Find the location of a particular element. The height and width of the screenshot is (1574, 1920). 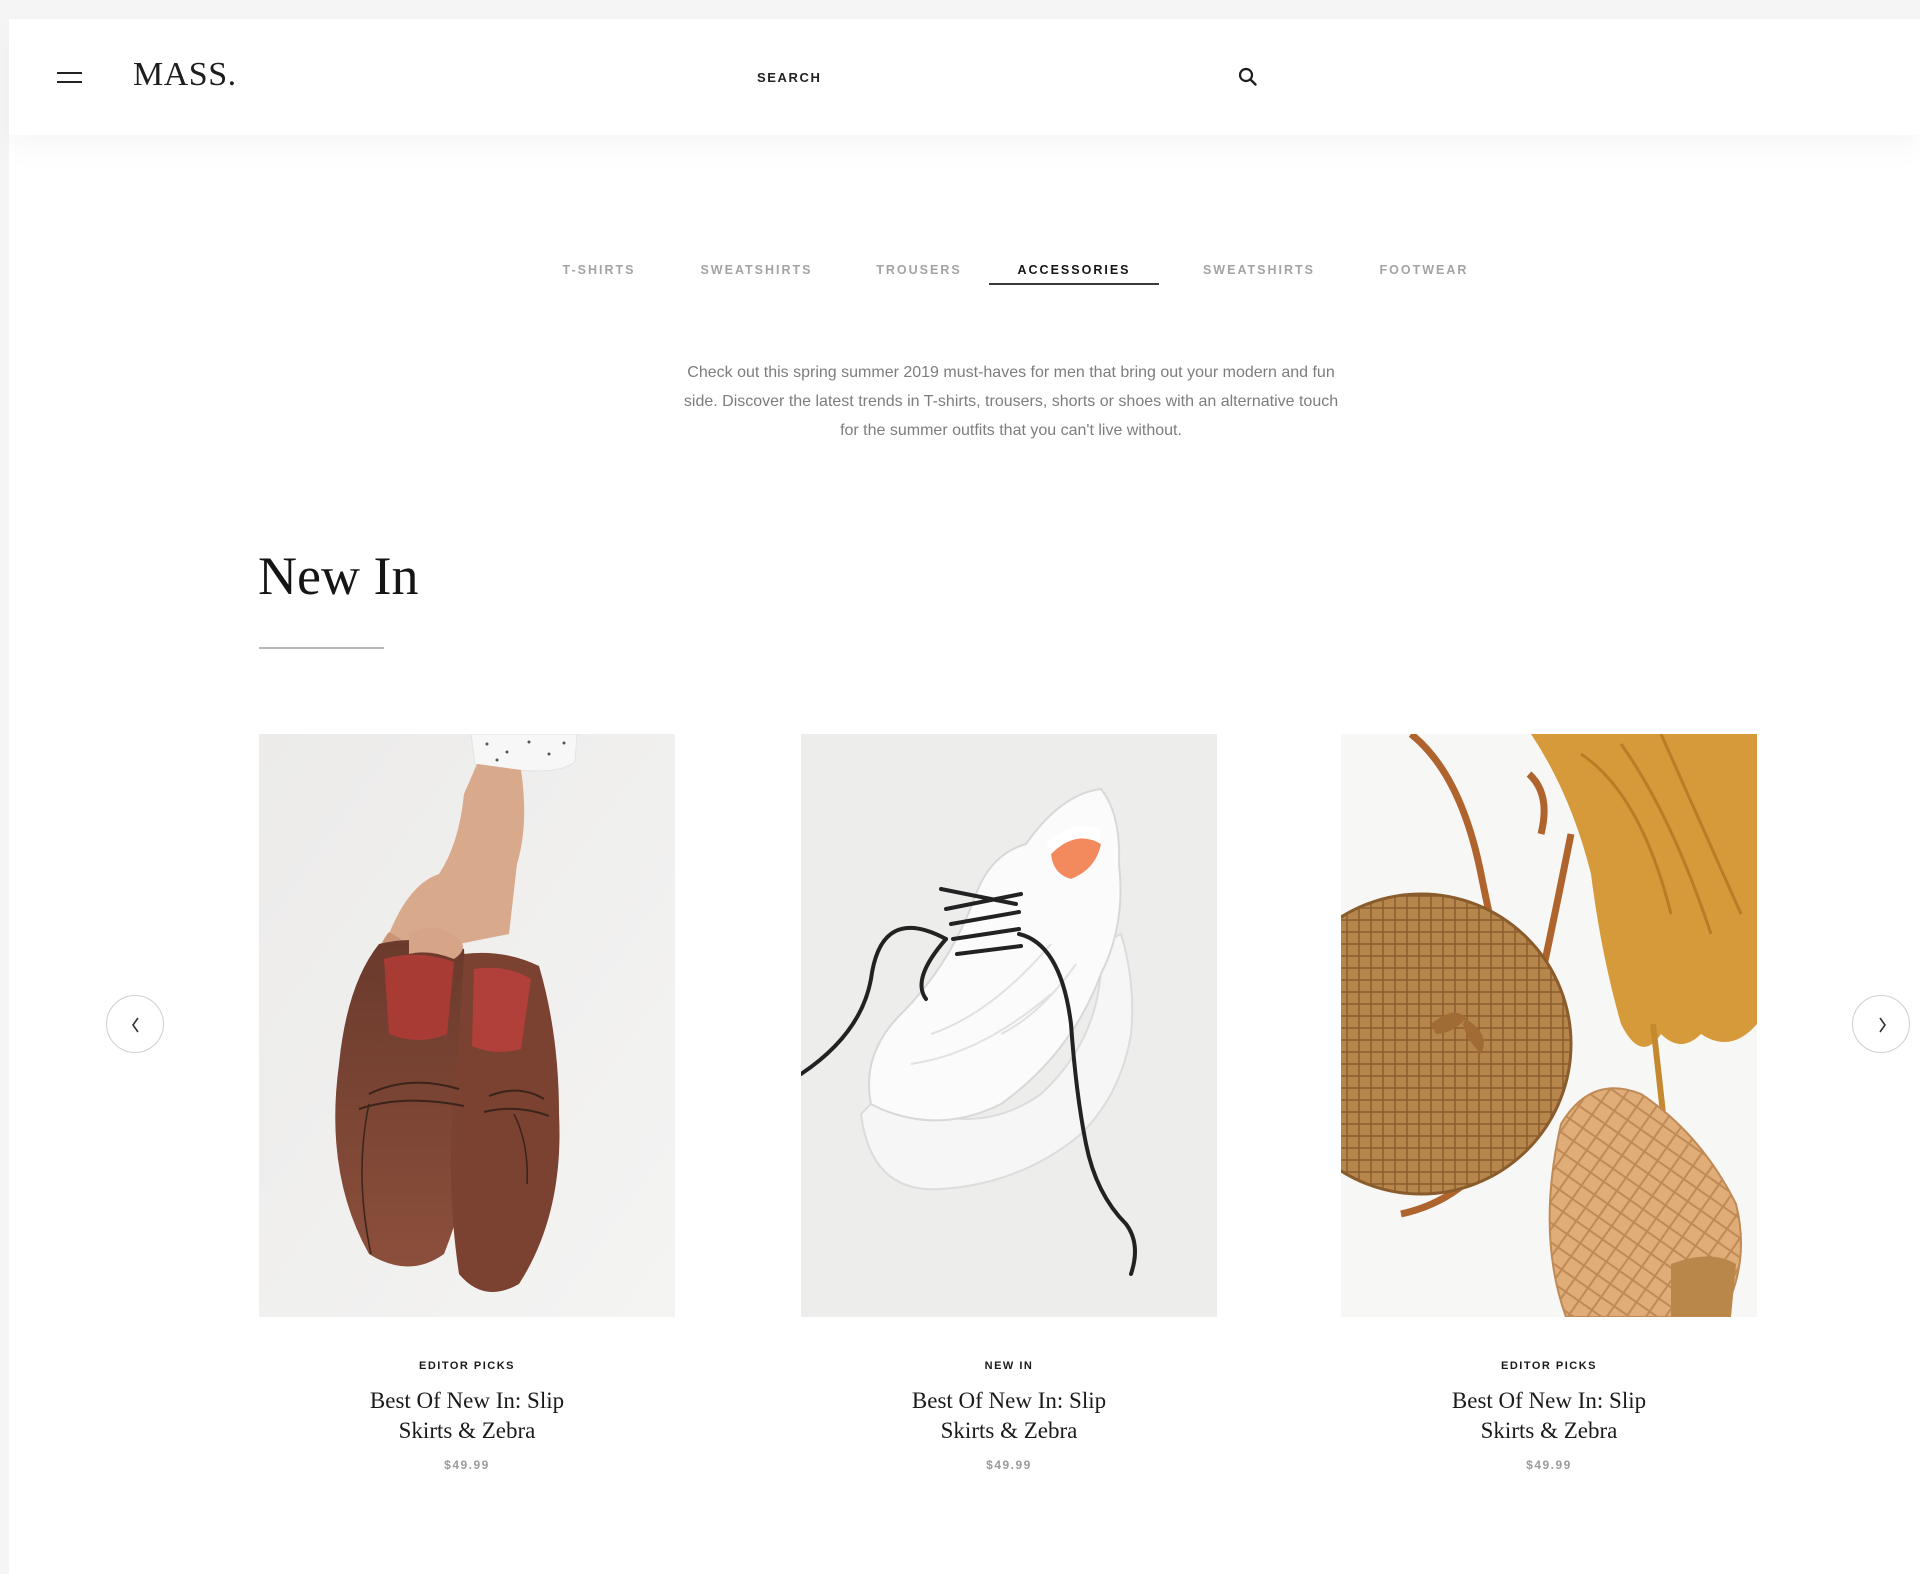

tab-accessories: ACCESSORIES is located at coordinates (1074, 280).